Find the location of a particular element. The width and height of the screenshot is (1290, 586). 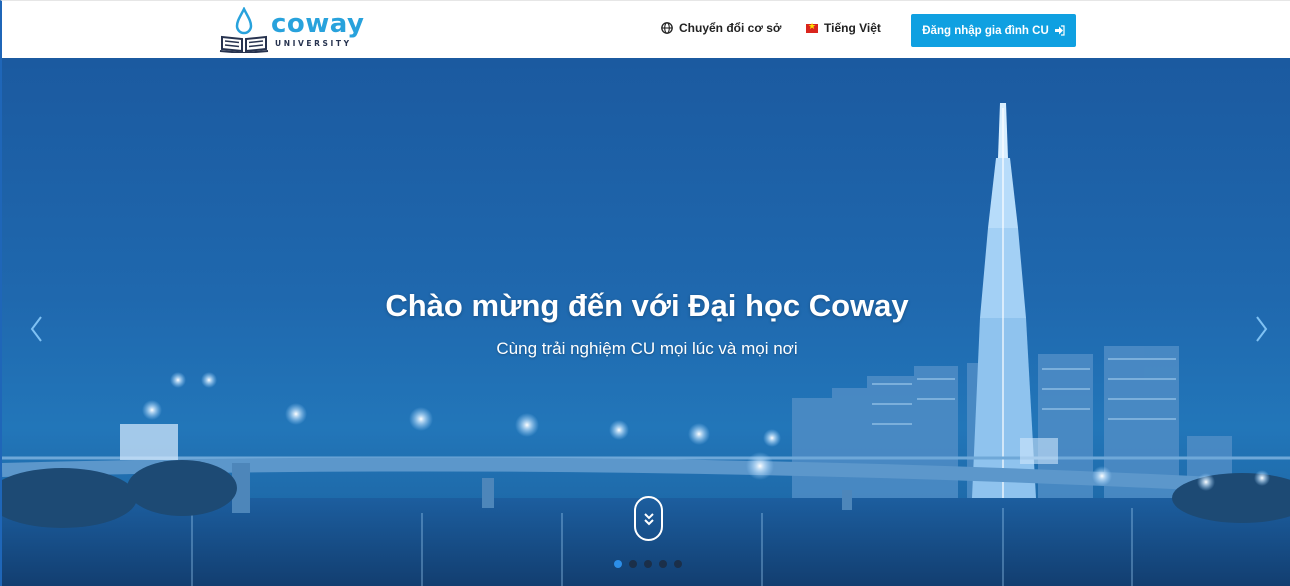

carousel-prev-button is located at coordinates (37, 329).